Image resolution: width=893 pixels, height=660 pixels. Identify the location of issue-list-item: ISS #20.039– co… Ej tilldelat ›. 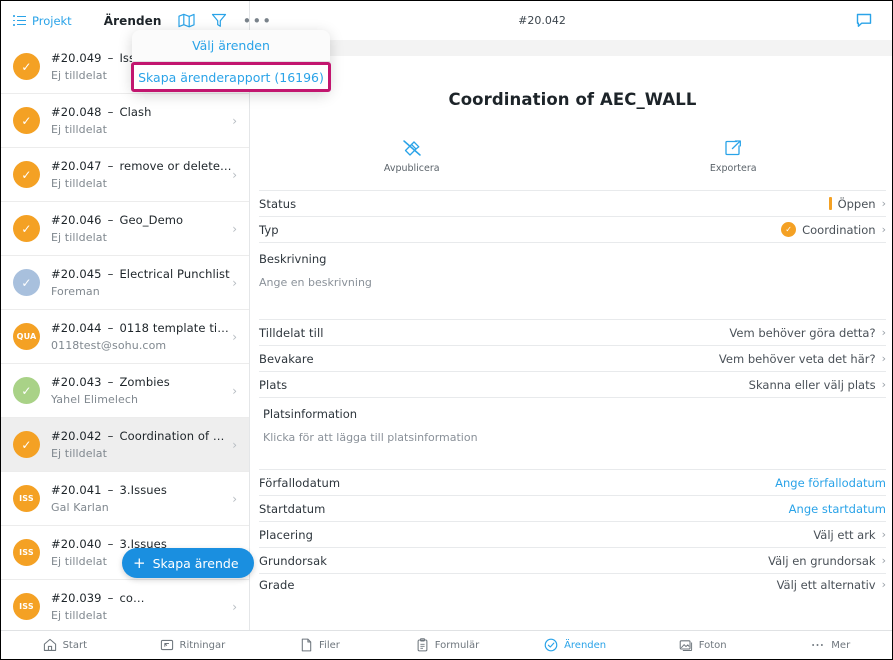
(125, 606).